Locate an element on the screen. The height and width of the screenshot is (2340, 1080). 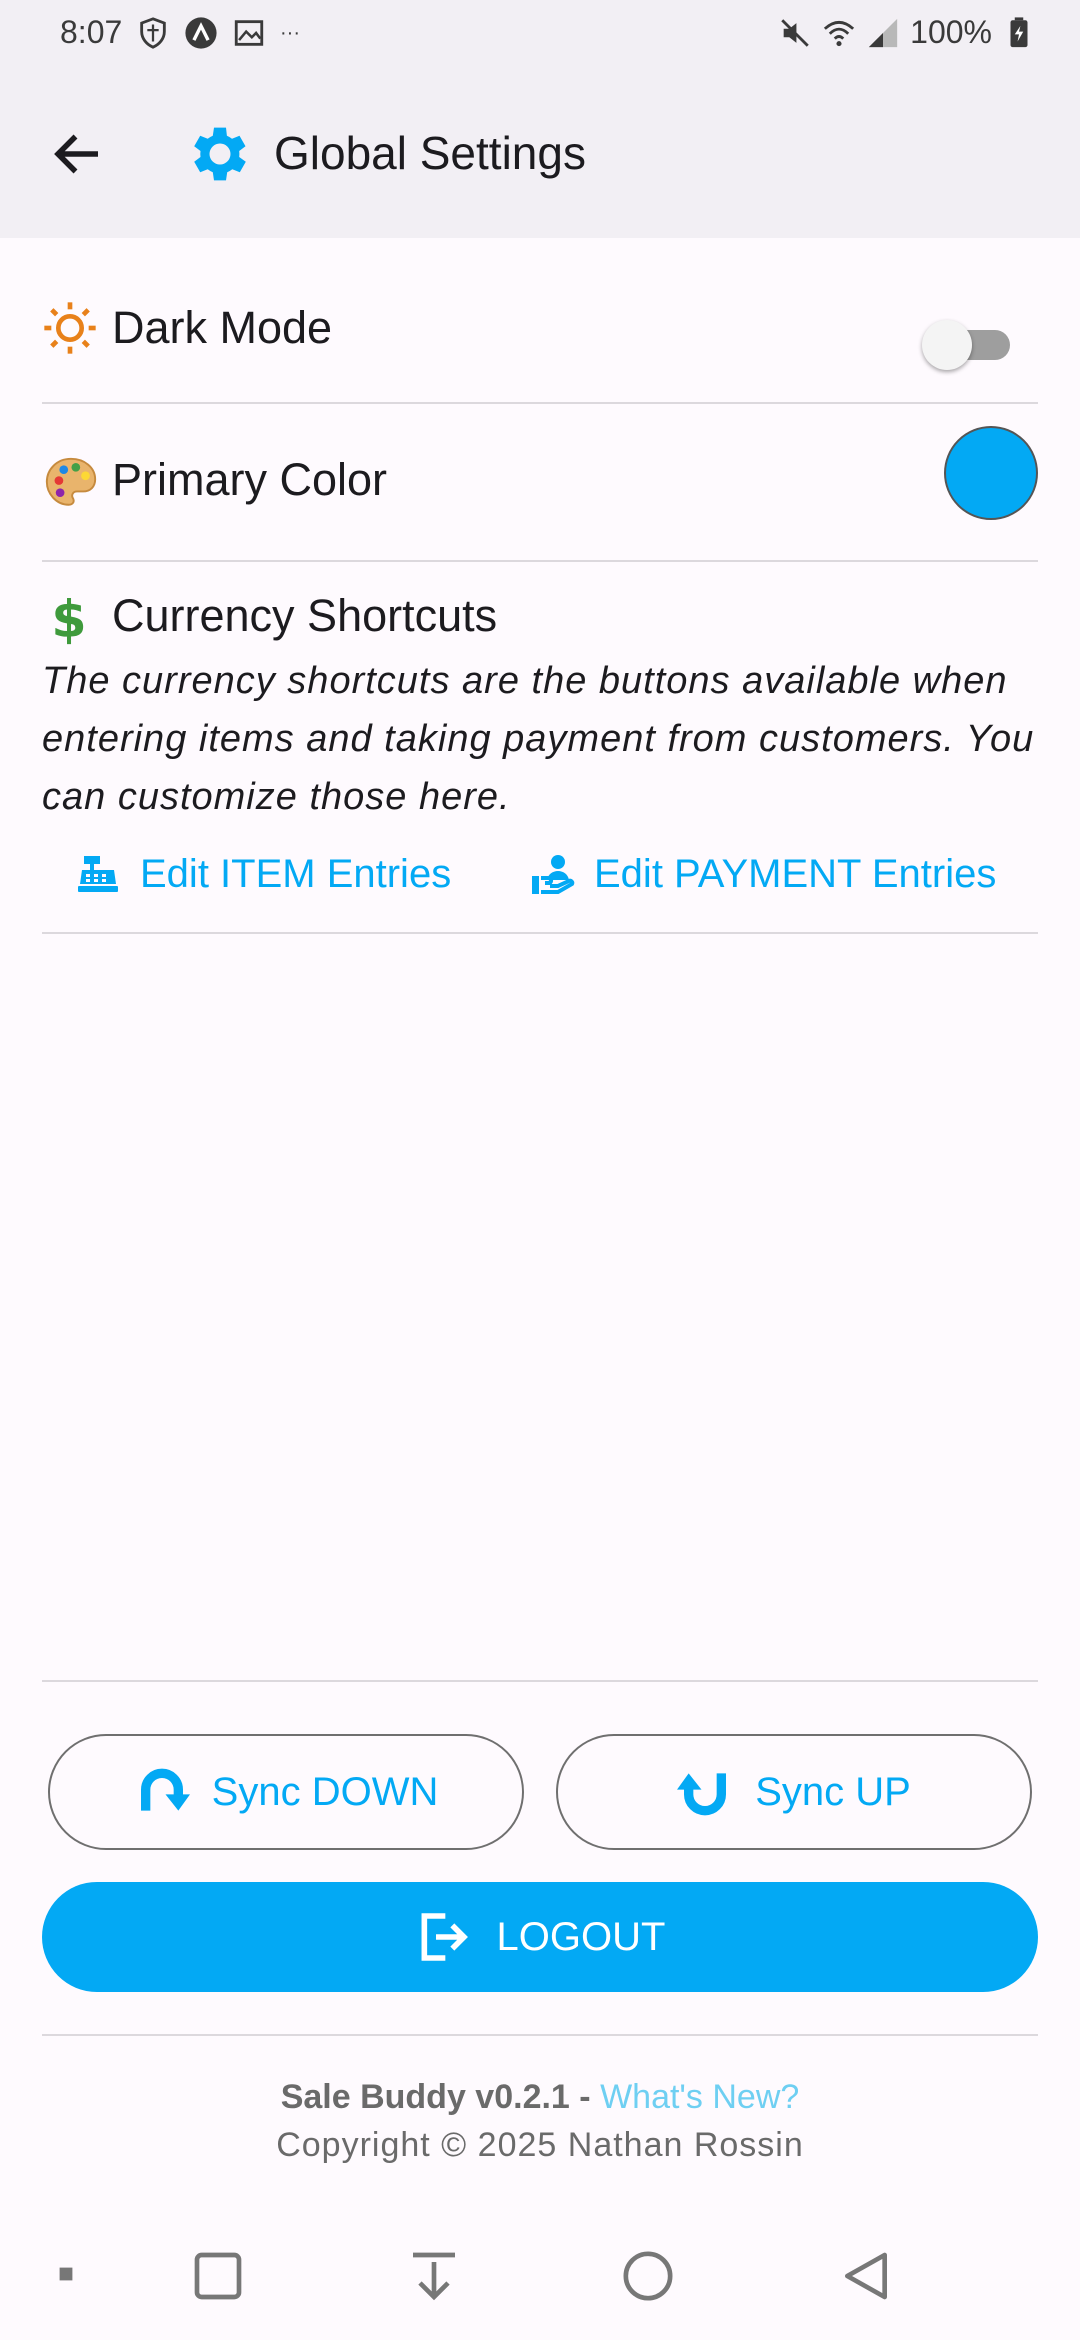
download-arrow-icon is located at coordinates (434, 2276).